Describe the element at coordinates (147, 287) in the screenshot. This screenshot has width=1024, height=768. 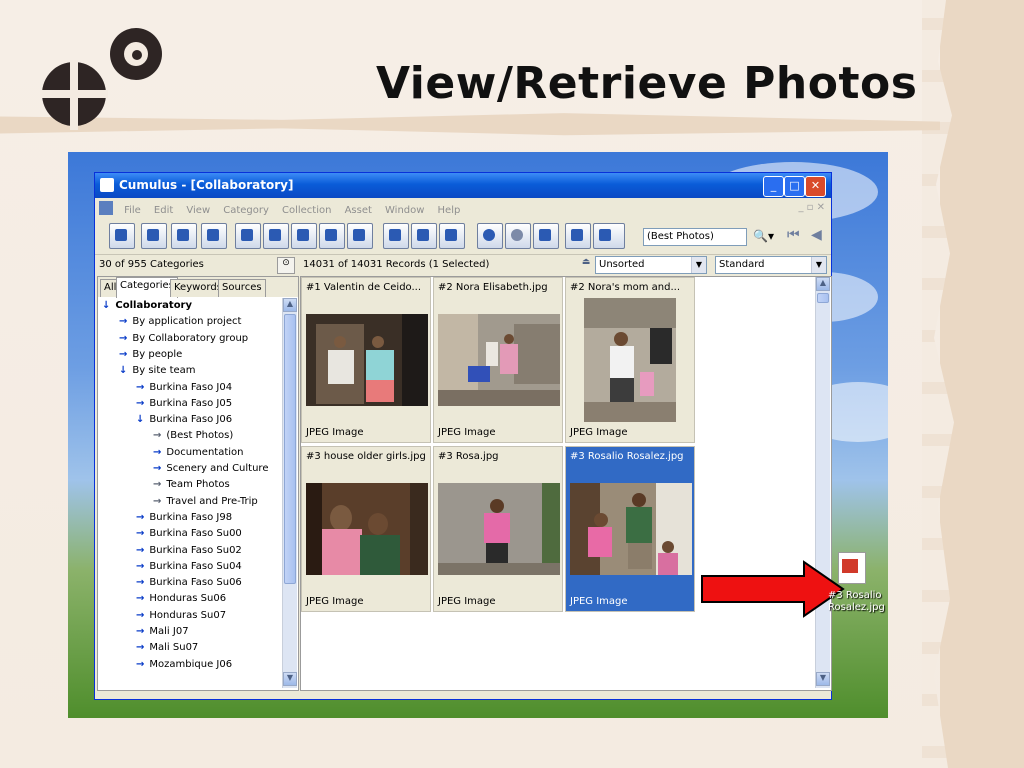
I see `tab-categories: Categories` at that location.